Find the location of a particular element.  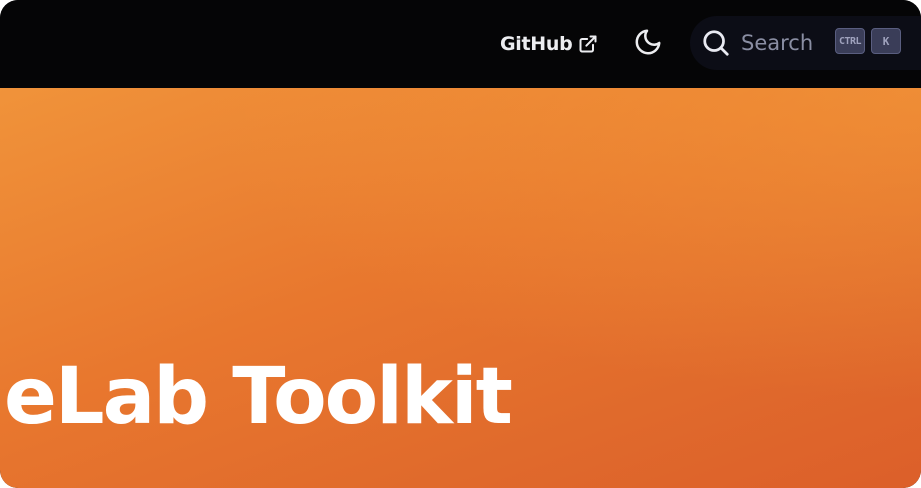

theme-toggle-button is located at coordinates (648, 44).